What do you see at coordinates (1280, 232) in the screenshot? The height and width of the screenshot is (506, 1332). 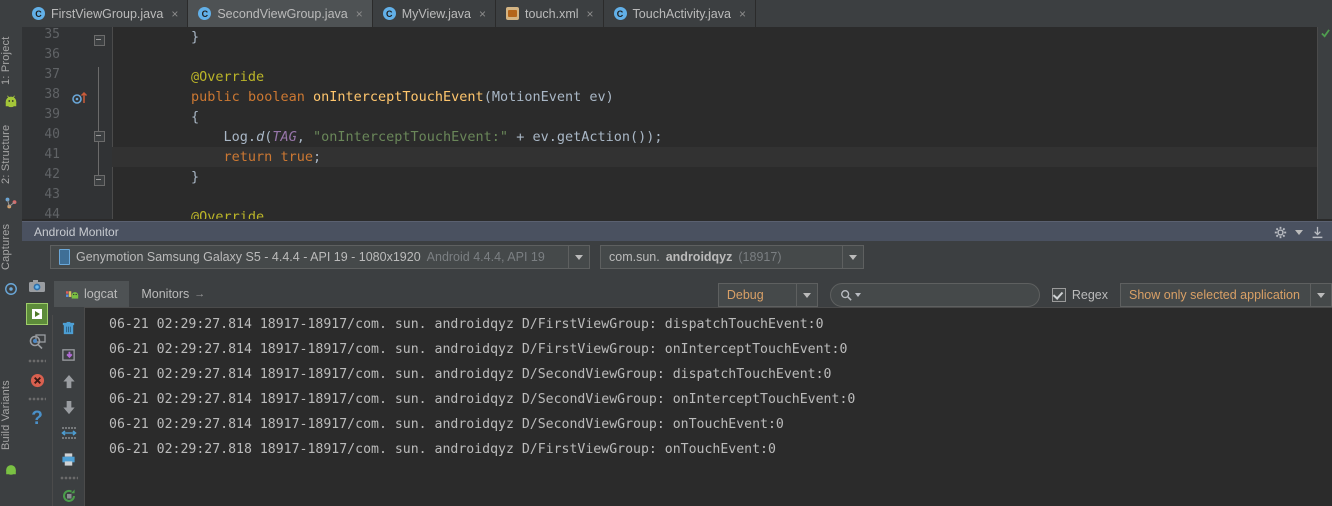 I see `gear-icon` at bounding box center [1280, 232].